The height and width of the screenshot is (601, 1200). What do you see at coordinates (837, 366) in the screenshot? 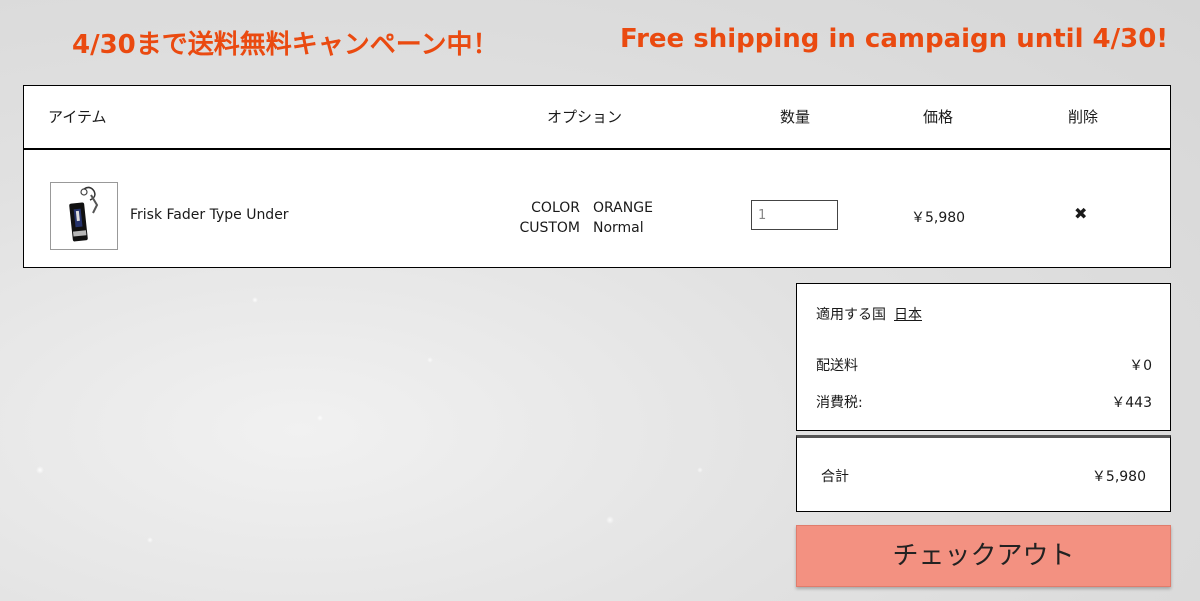
I see `shipping-label: 配送料` at bounding box center [837, 366].